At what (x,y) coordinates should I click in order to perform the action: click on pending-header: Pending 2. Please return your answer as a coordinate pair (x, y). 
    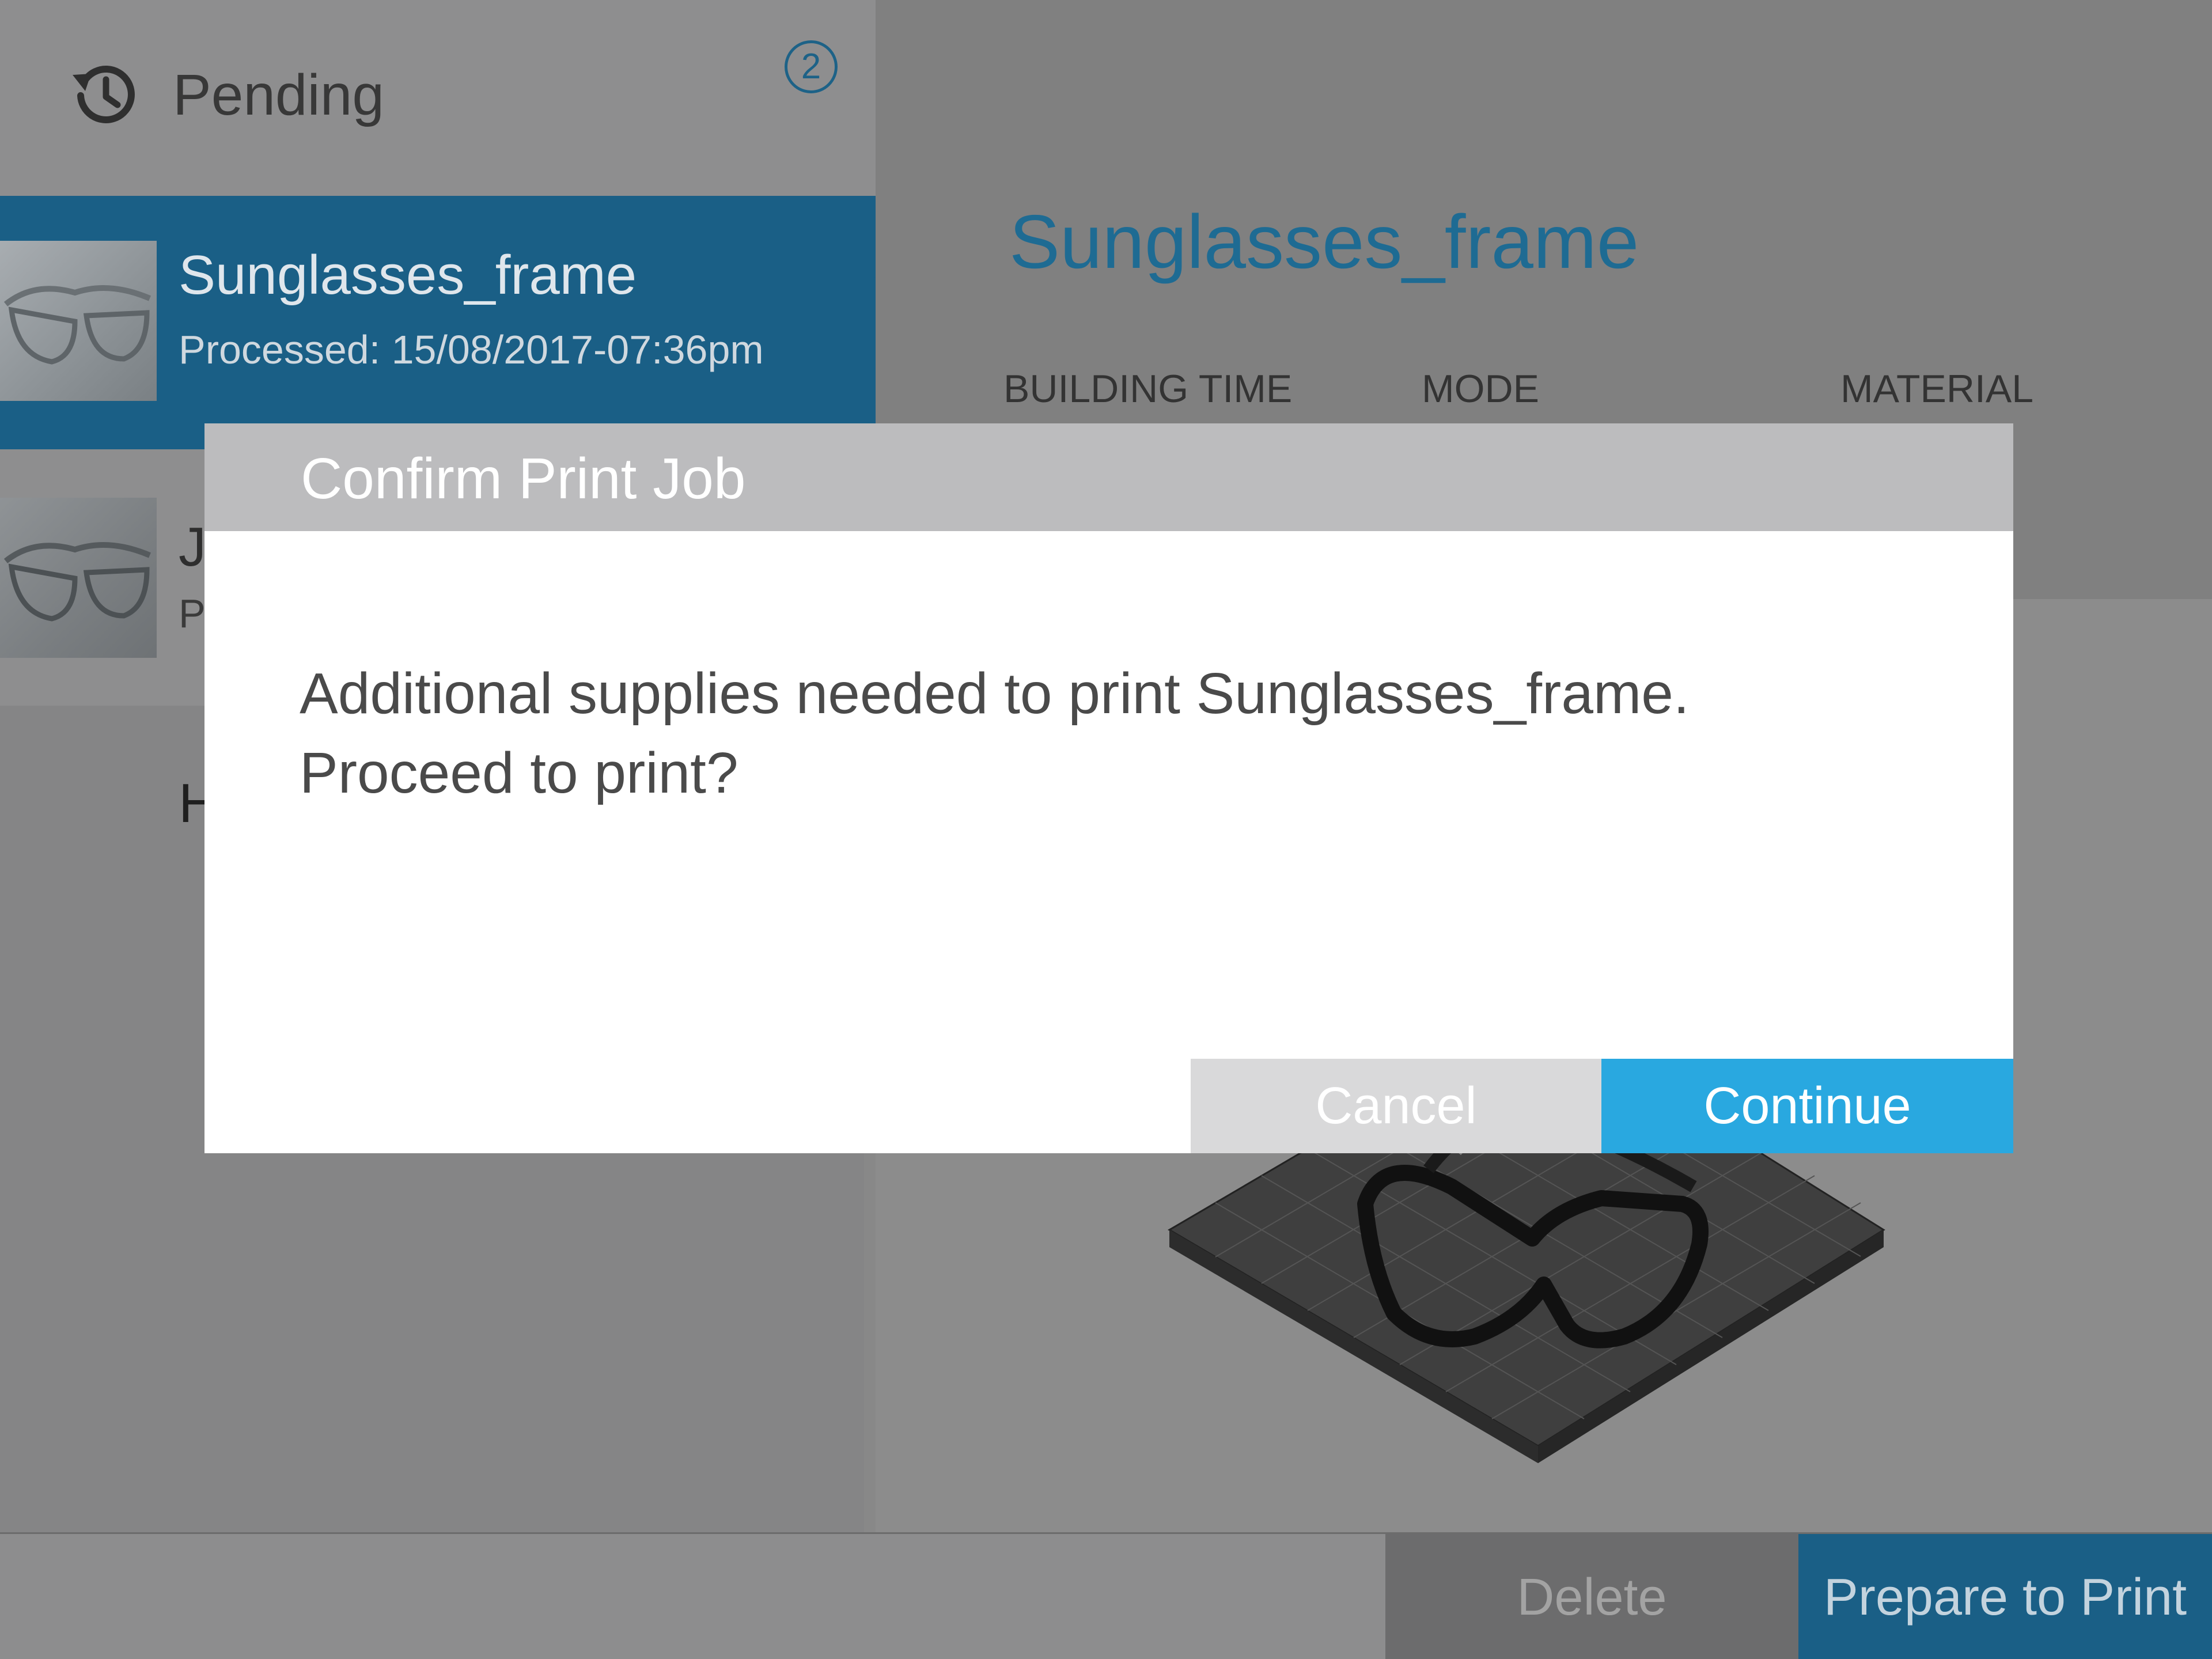
    Looking at the image, I should click on (438, 98).